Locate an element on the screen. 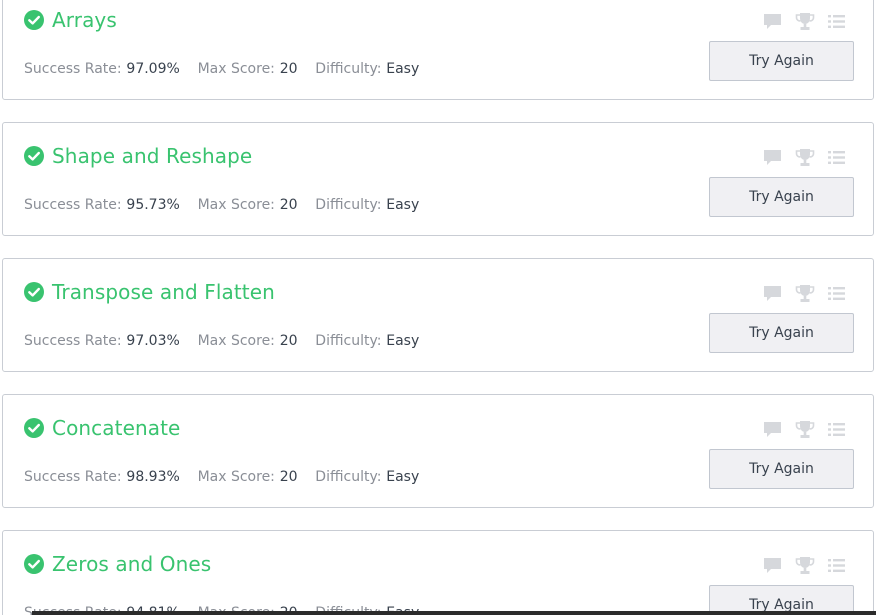 This screenshot has height=615, width=876. challenge-title-row: Concatenate is located at coordinates (102, 428).